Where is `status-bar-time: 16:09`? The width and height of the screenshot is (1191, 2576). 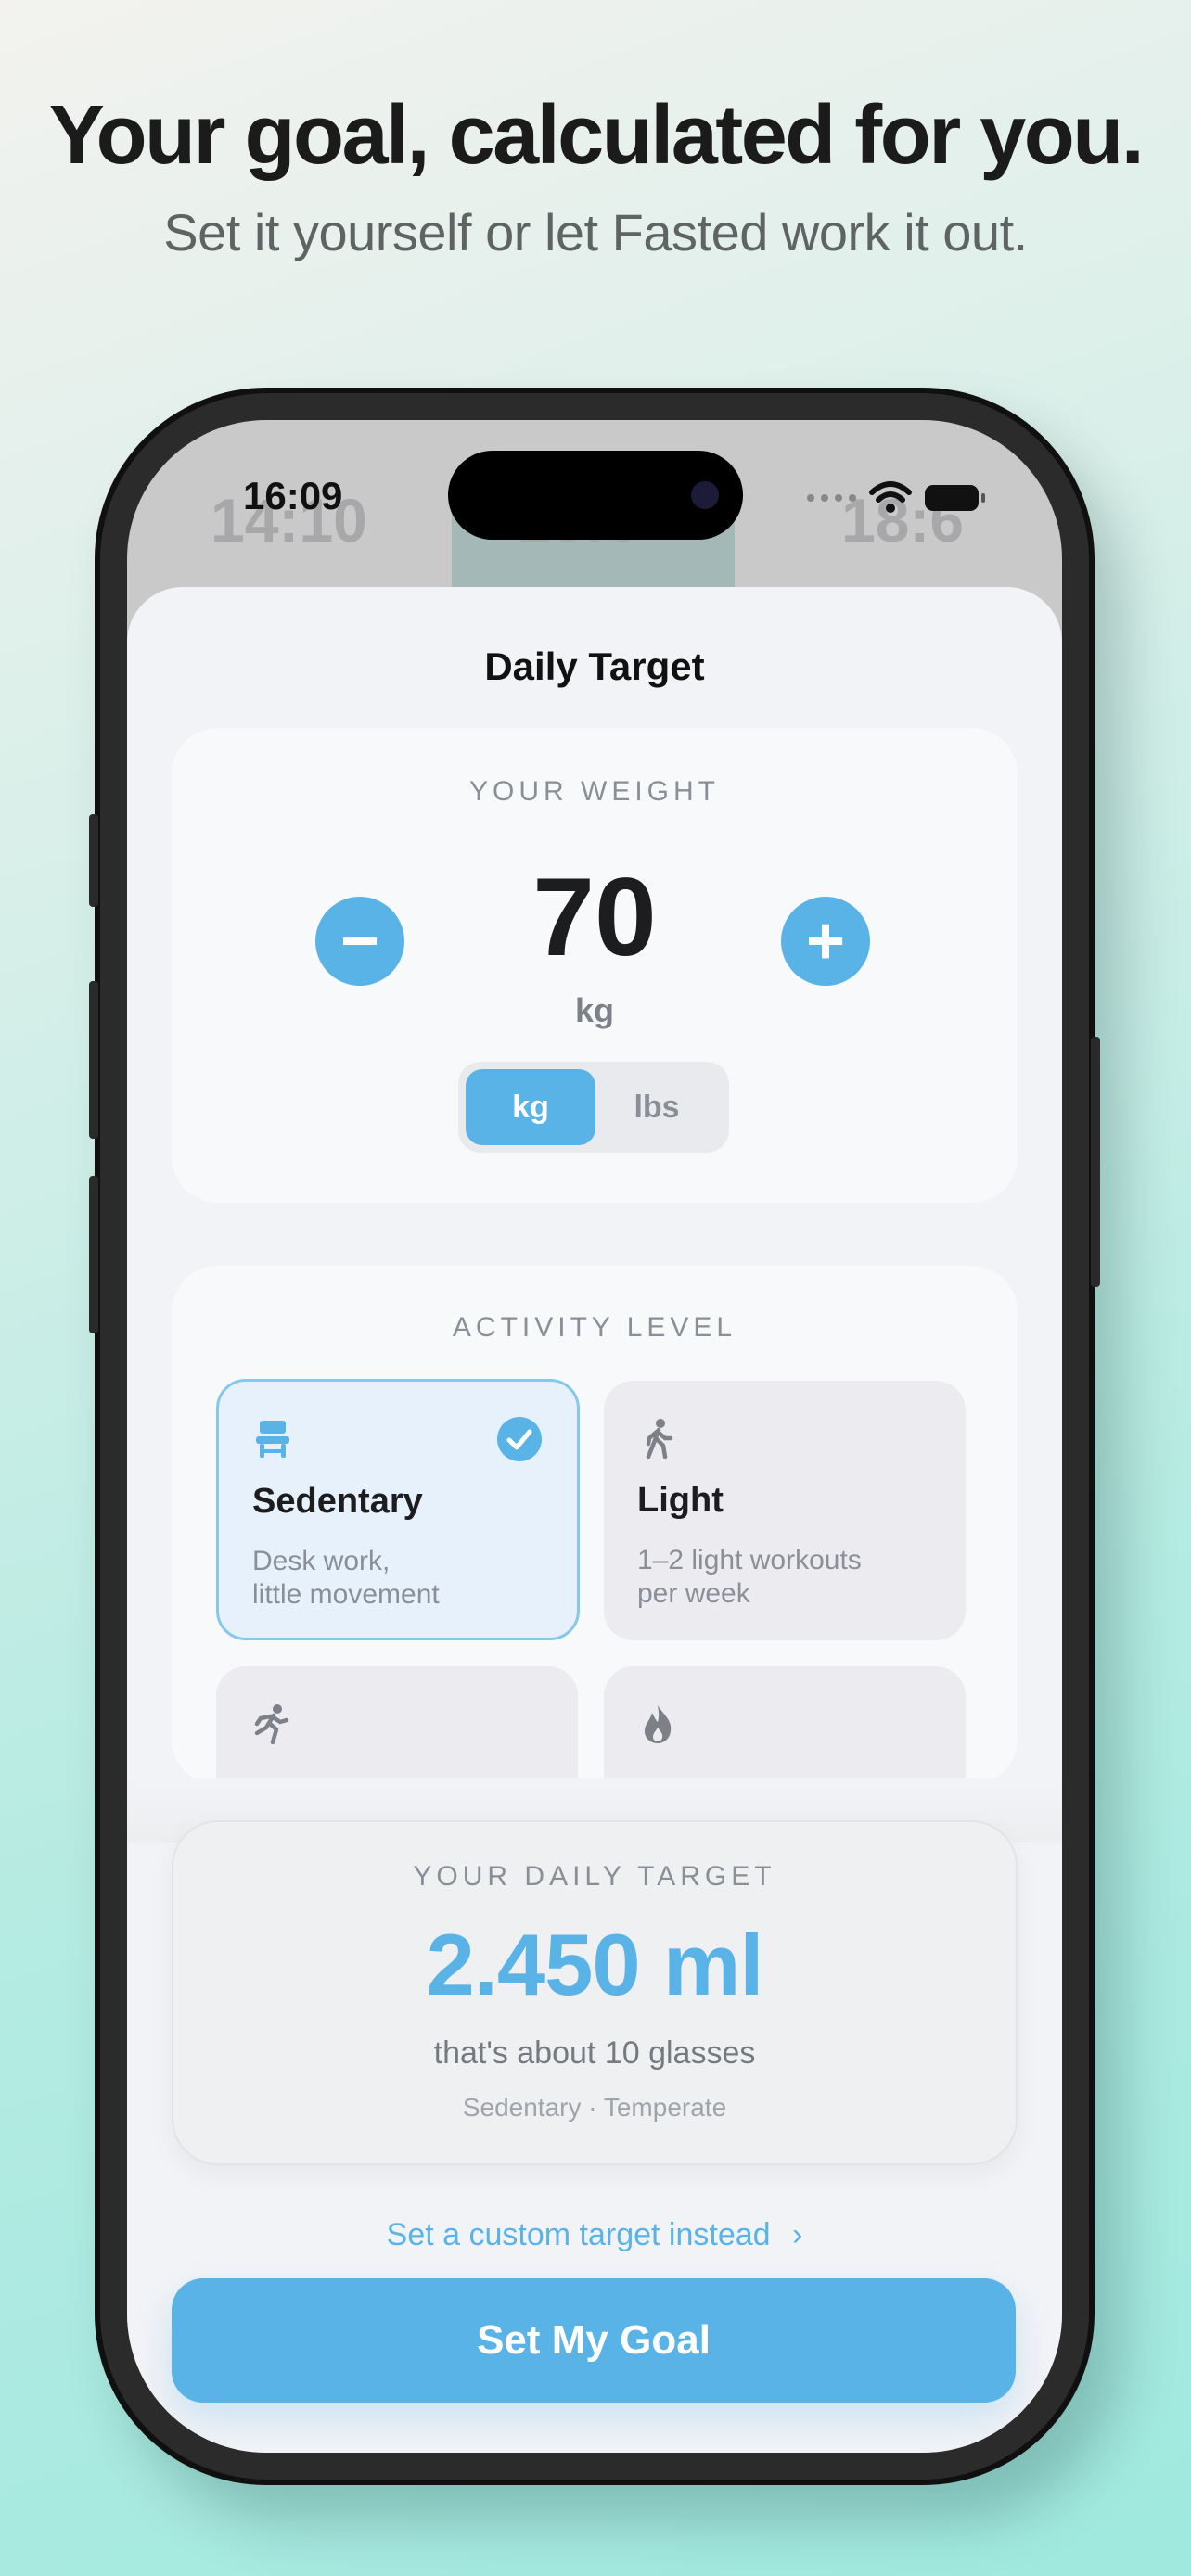 status-bar-time: 16:09 is located at coordinates (293, 495).